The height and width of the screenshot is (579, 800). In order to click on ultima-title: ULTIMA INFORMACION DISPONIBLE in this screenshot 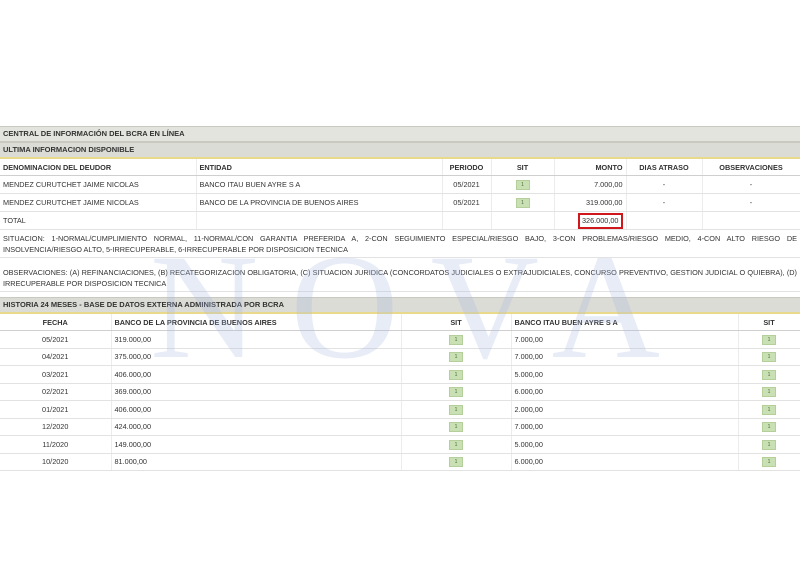, I will do `click(400, 150)`.